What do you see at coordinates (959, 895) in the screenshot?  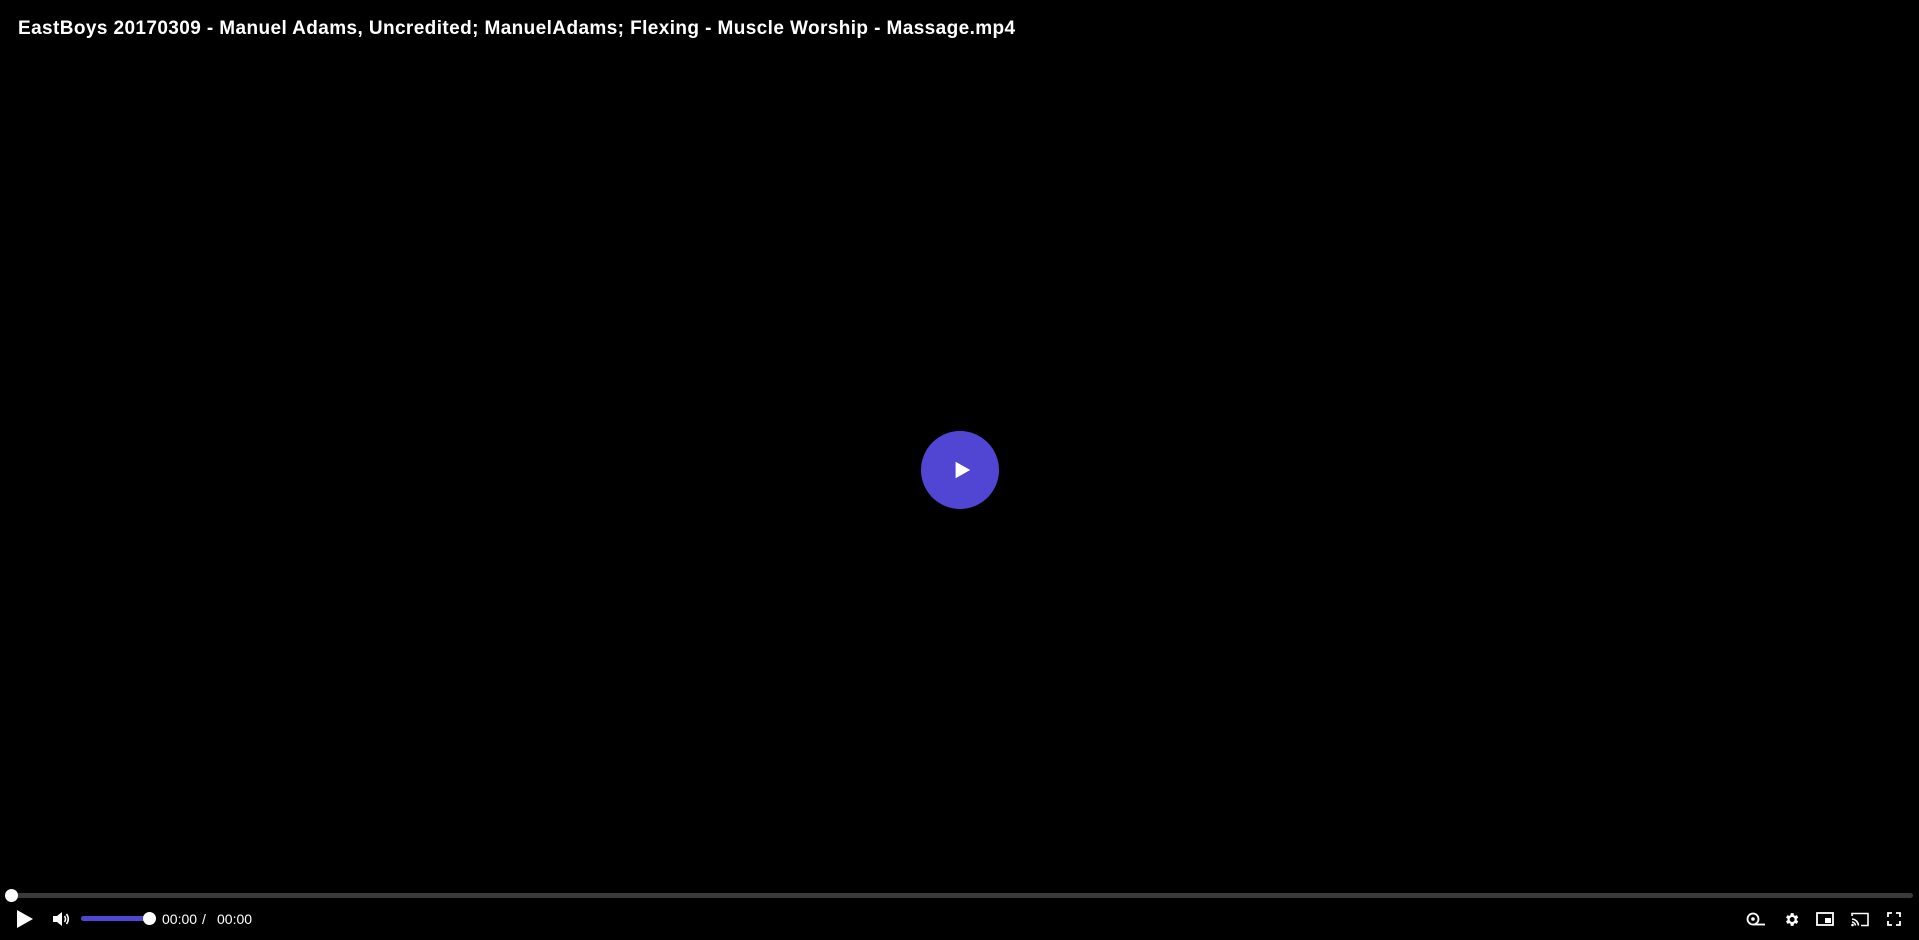 I see `seek-bar` at bounding box center [959, 895].